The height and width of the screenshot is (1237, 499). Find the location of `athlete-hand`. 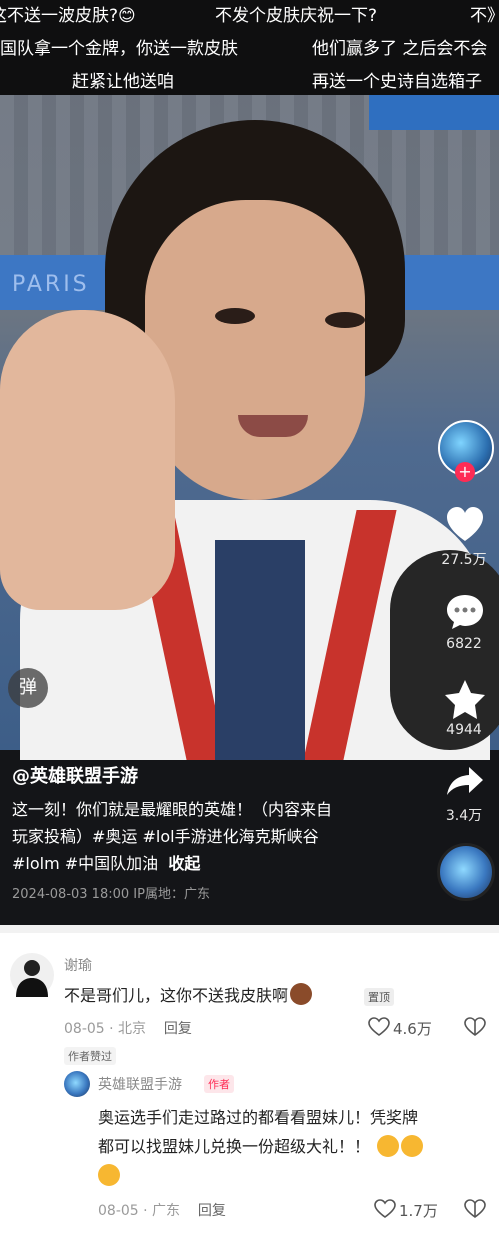

athlete-hand is located at coordinates (87, 460).